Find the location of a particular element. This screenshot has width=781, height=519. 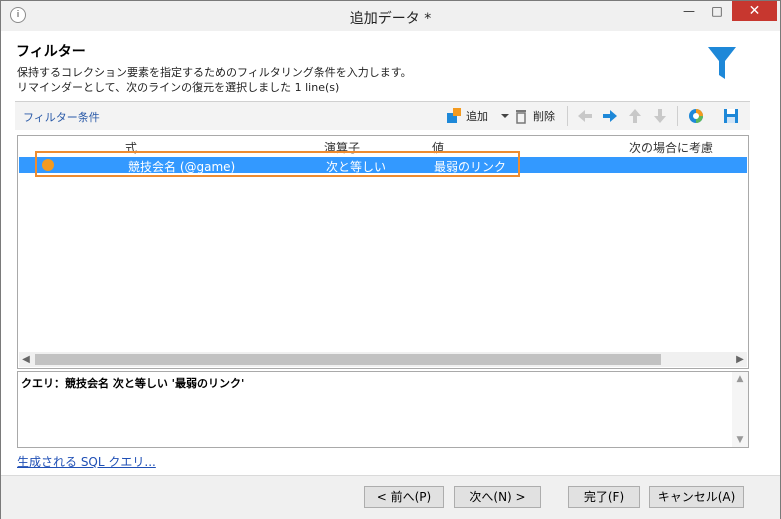

filter-conditions-label: フィルター条件 is located at coordinates (61, 117).